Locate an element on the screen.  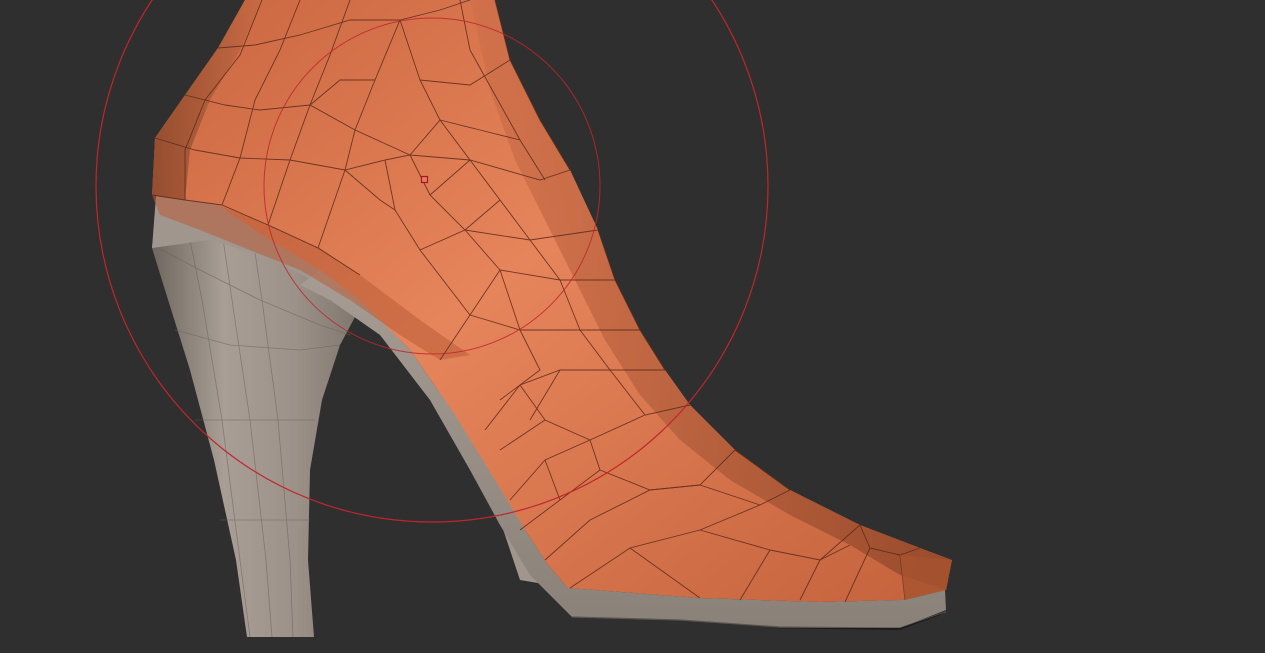
square-dot-icon is located at coordinates (424, 179).